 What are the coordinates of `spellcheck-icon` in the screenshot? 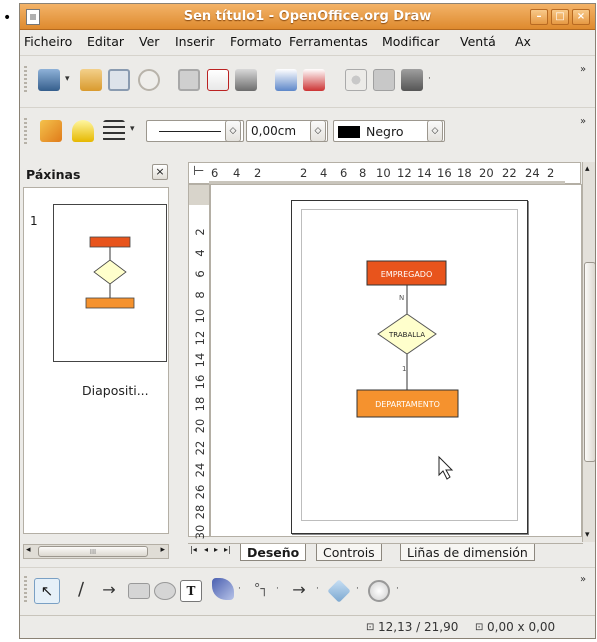 It's located at (286, 80).